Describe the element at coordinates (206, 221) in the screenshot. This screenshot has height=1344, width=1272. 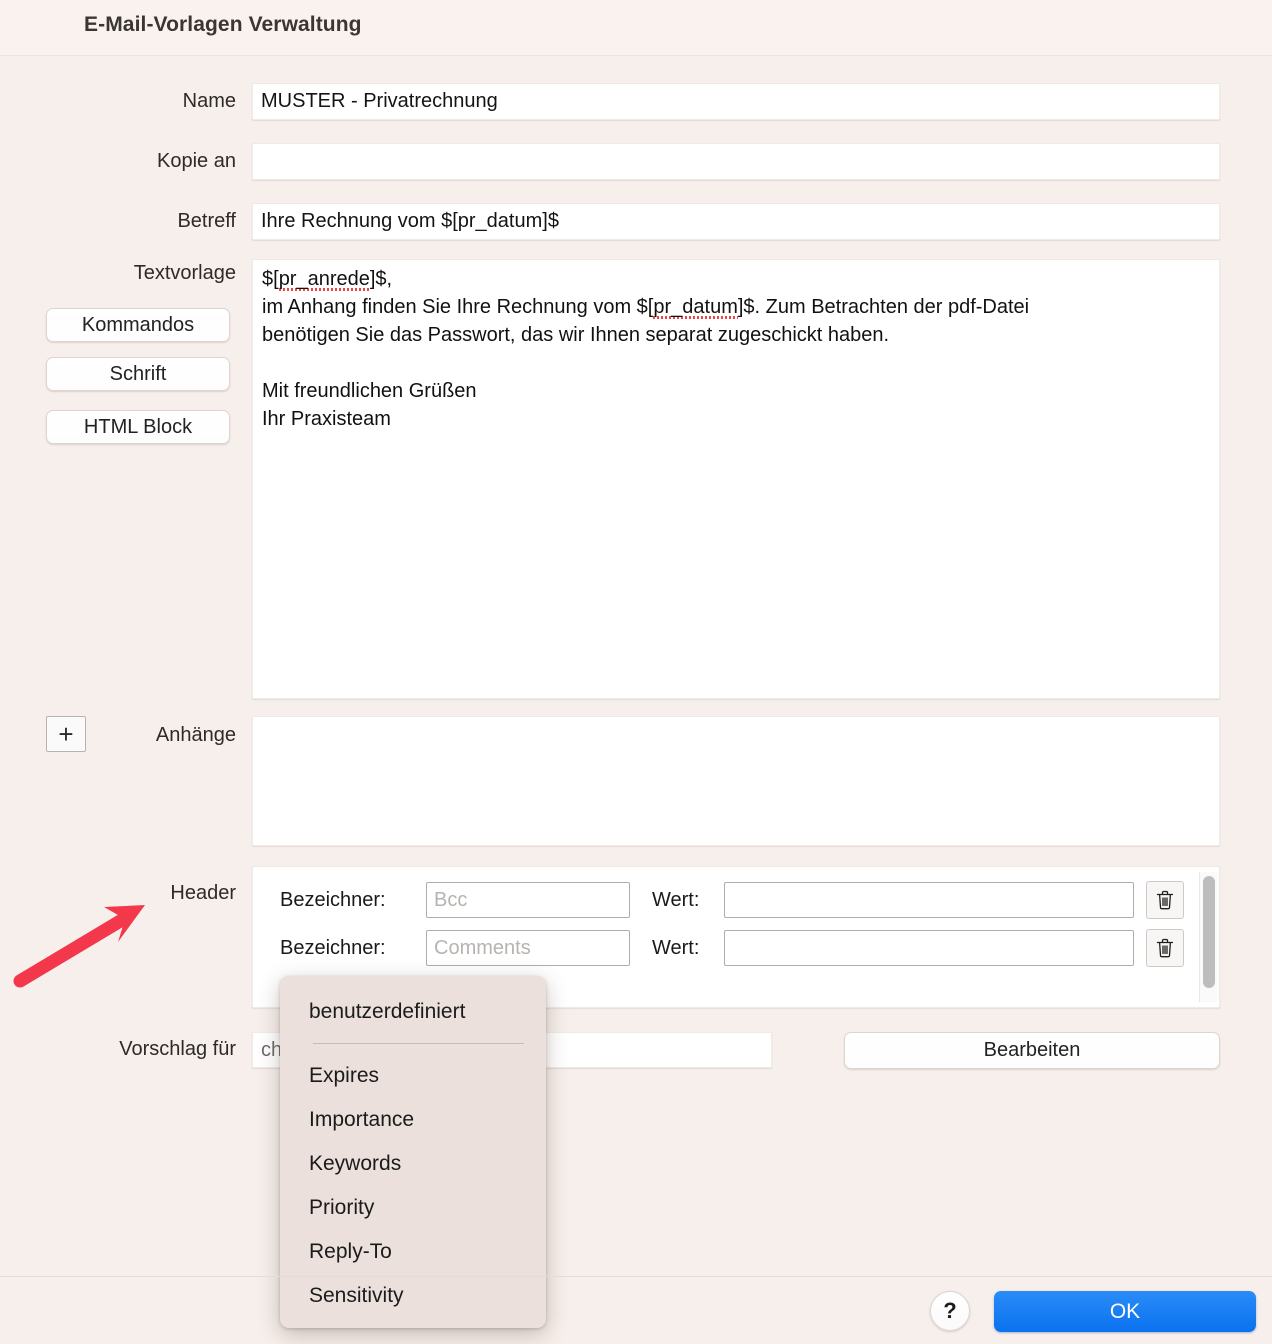
I see `betreff-label: Betreff` at that location.